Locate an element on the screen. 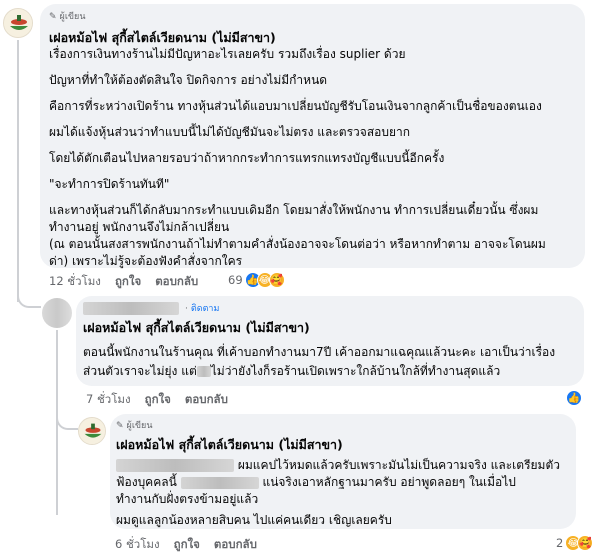 The image size is (599, 554). comment-actions: 12 ชั่วโมง ถูกใจ ตอบกลับ is located at coordinates (130, 282).